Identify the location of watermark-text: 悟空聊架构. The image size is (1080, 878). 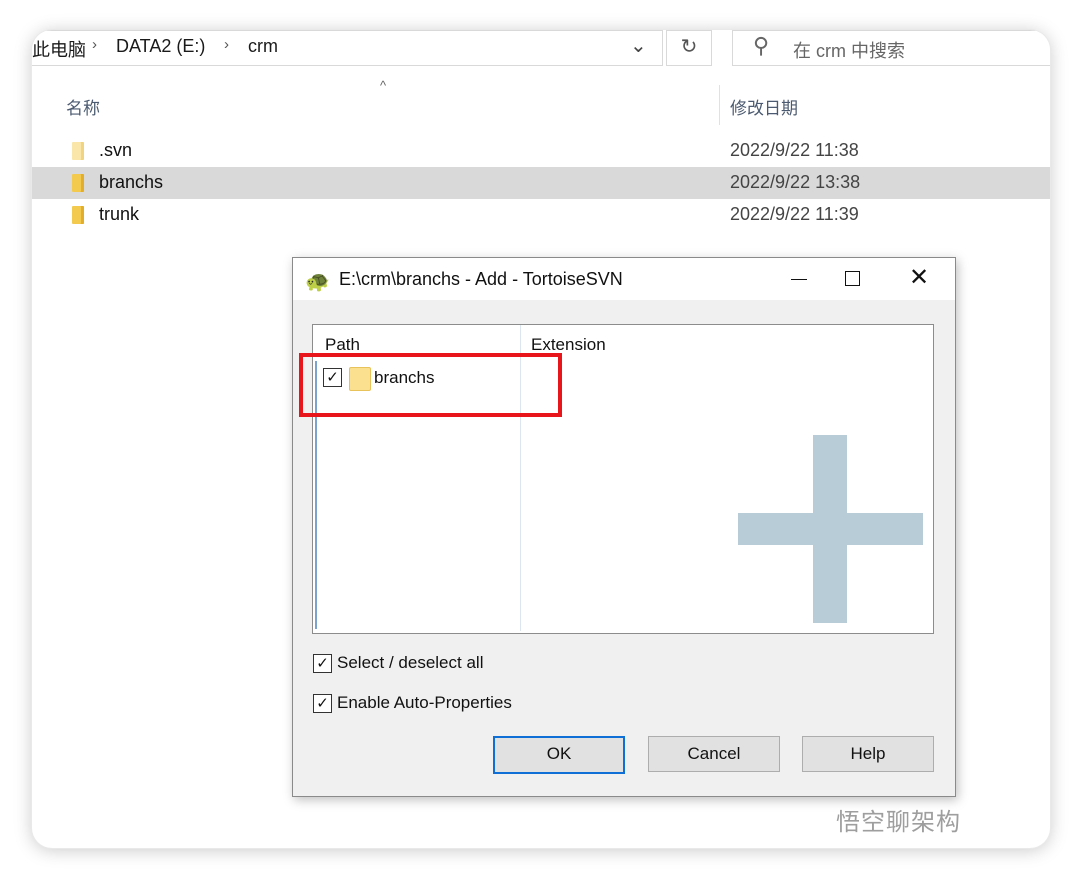
(898, 822).